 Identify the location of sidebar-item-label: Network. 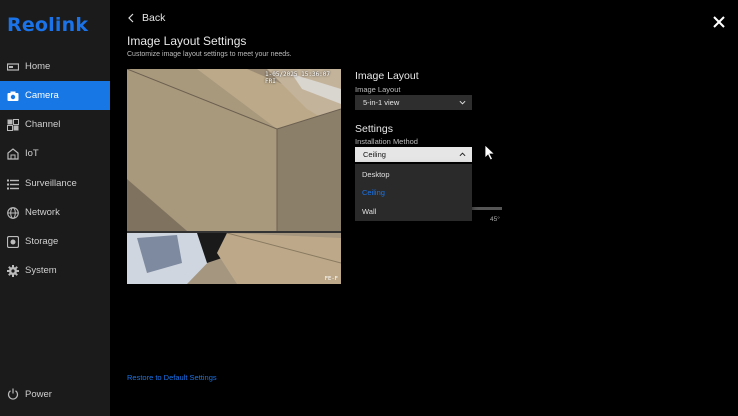
(42, 212).